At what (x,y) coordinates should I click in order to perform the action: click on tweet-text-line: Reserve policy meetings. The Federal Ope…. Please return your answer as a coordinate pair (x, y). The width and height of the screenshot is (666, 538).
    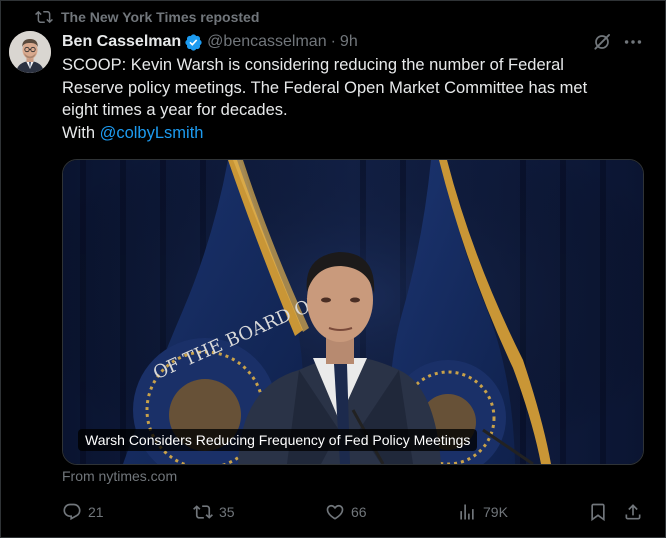
    Looking at the image, I should click on (325, 87).